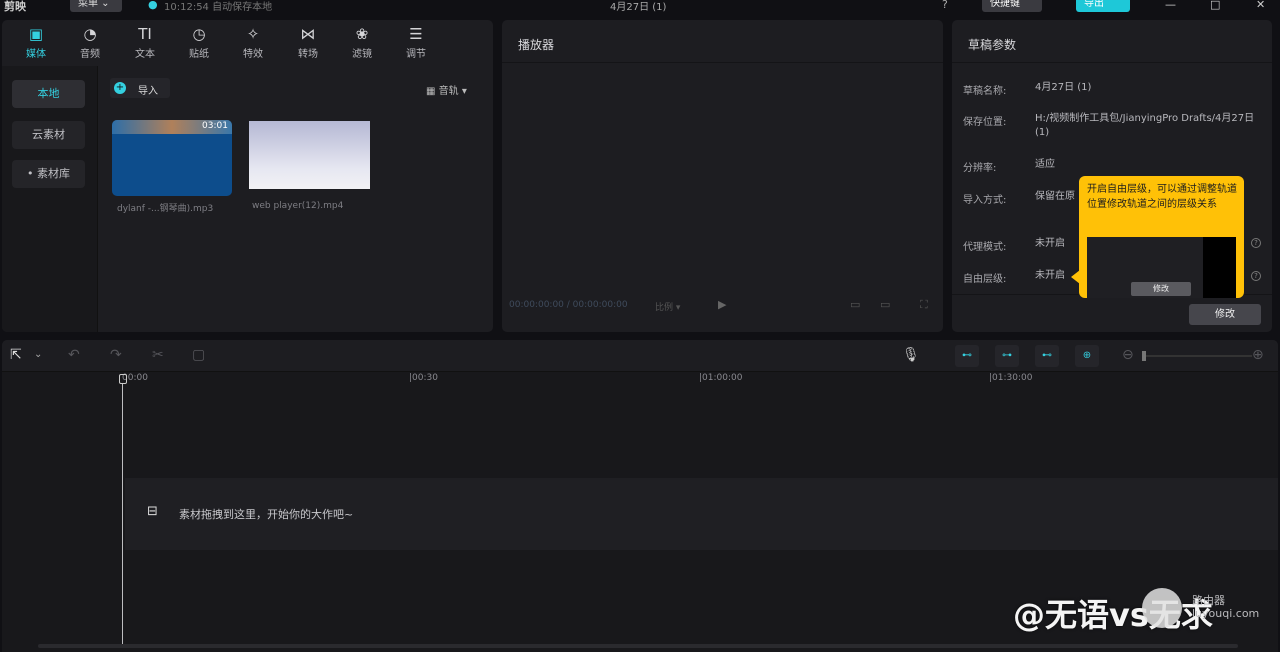 This screenshot has height=652, width=1280. I want to click on zoom-out-icon: ⊖, so click(1128, 355).